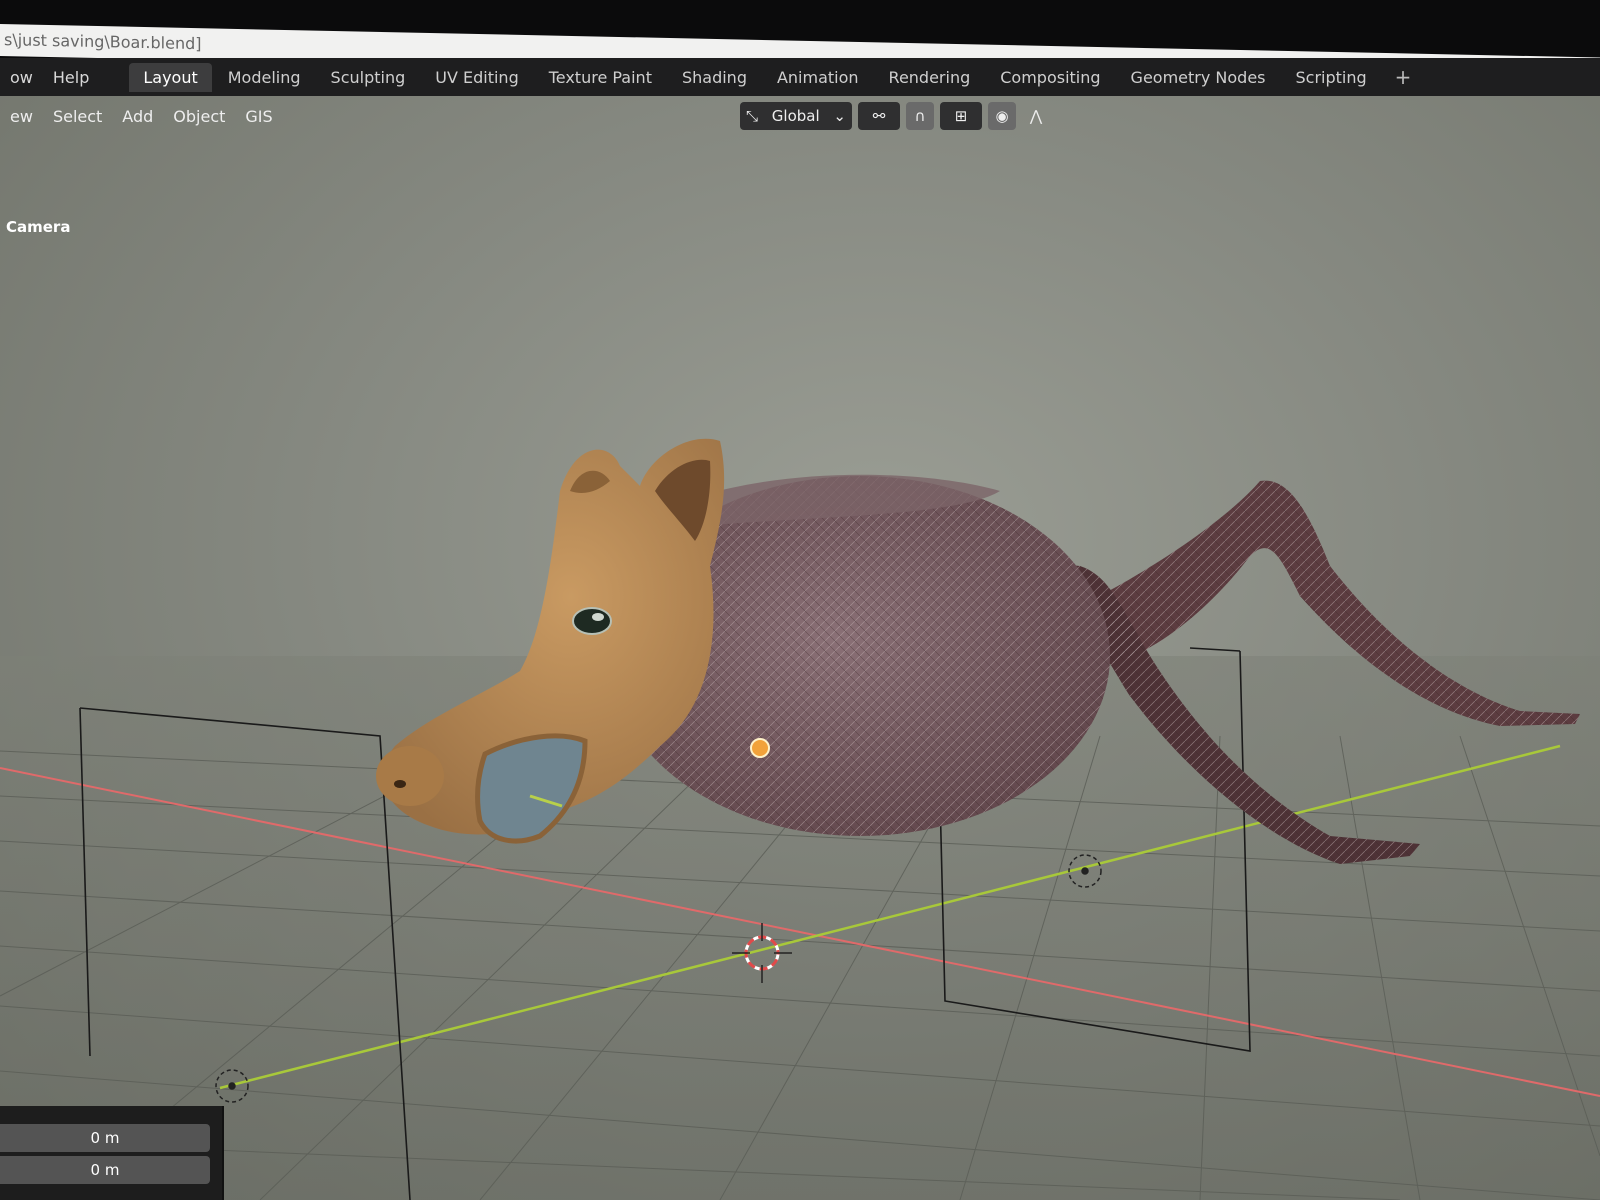  I want to click on tab-uv-editing: UV Editing, so click(476, 77).